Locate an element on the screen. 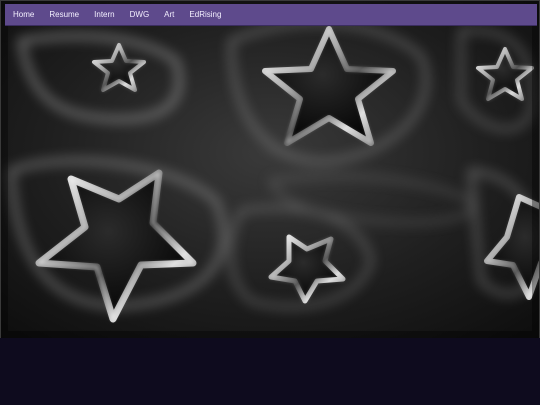 The height and width of the screenshot is (405, 540). nav-link-resume: Resume is located at coordinates (64, 14).